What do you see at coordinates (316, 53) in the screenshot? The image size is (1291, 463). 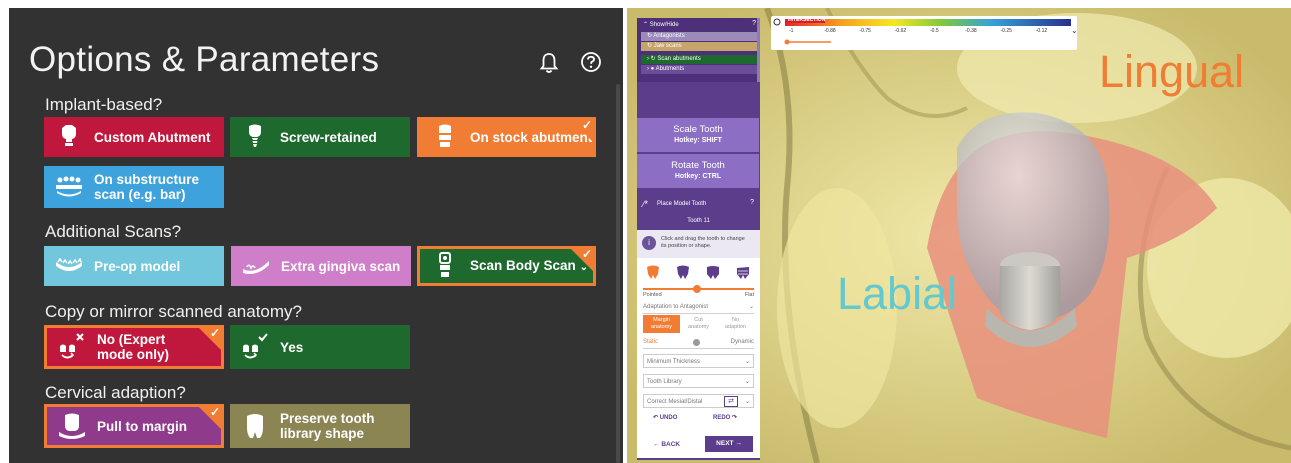 I see `options-header: Options & Parameters` at bounding box center [316, 53].